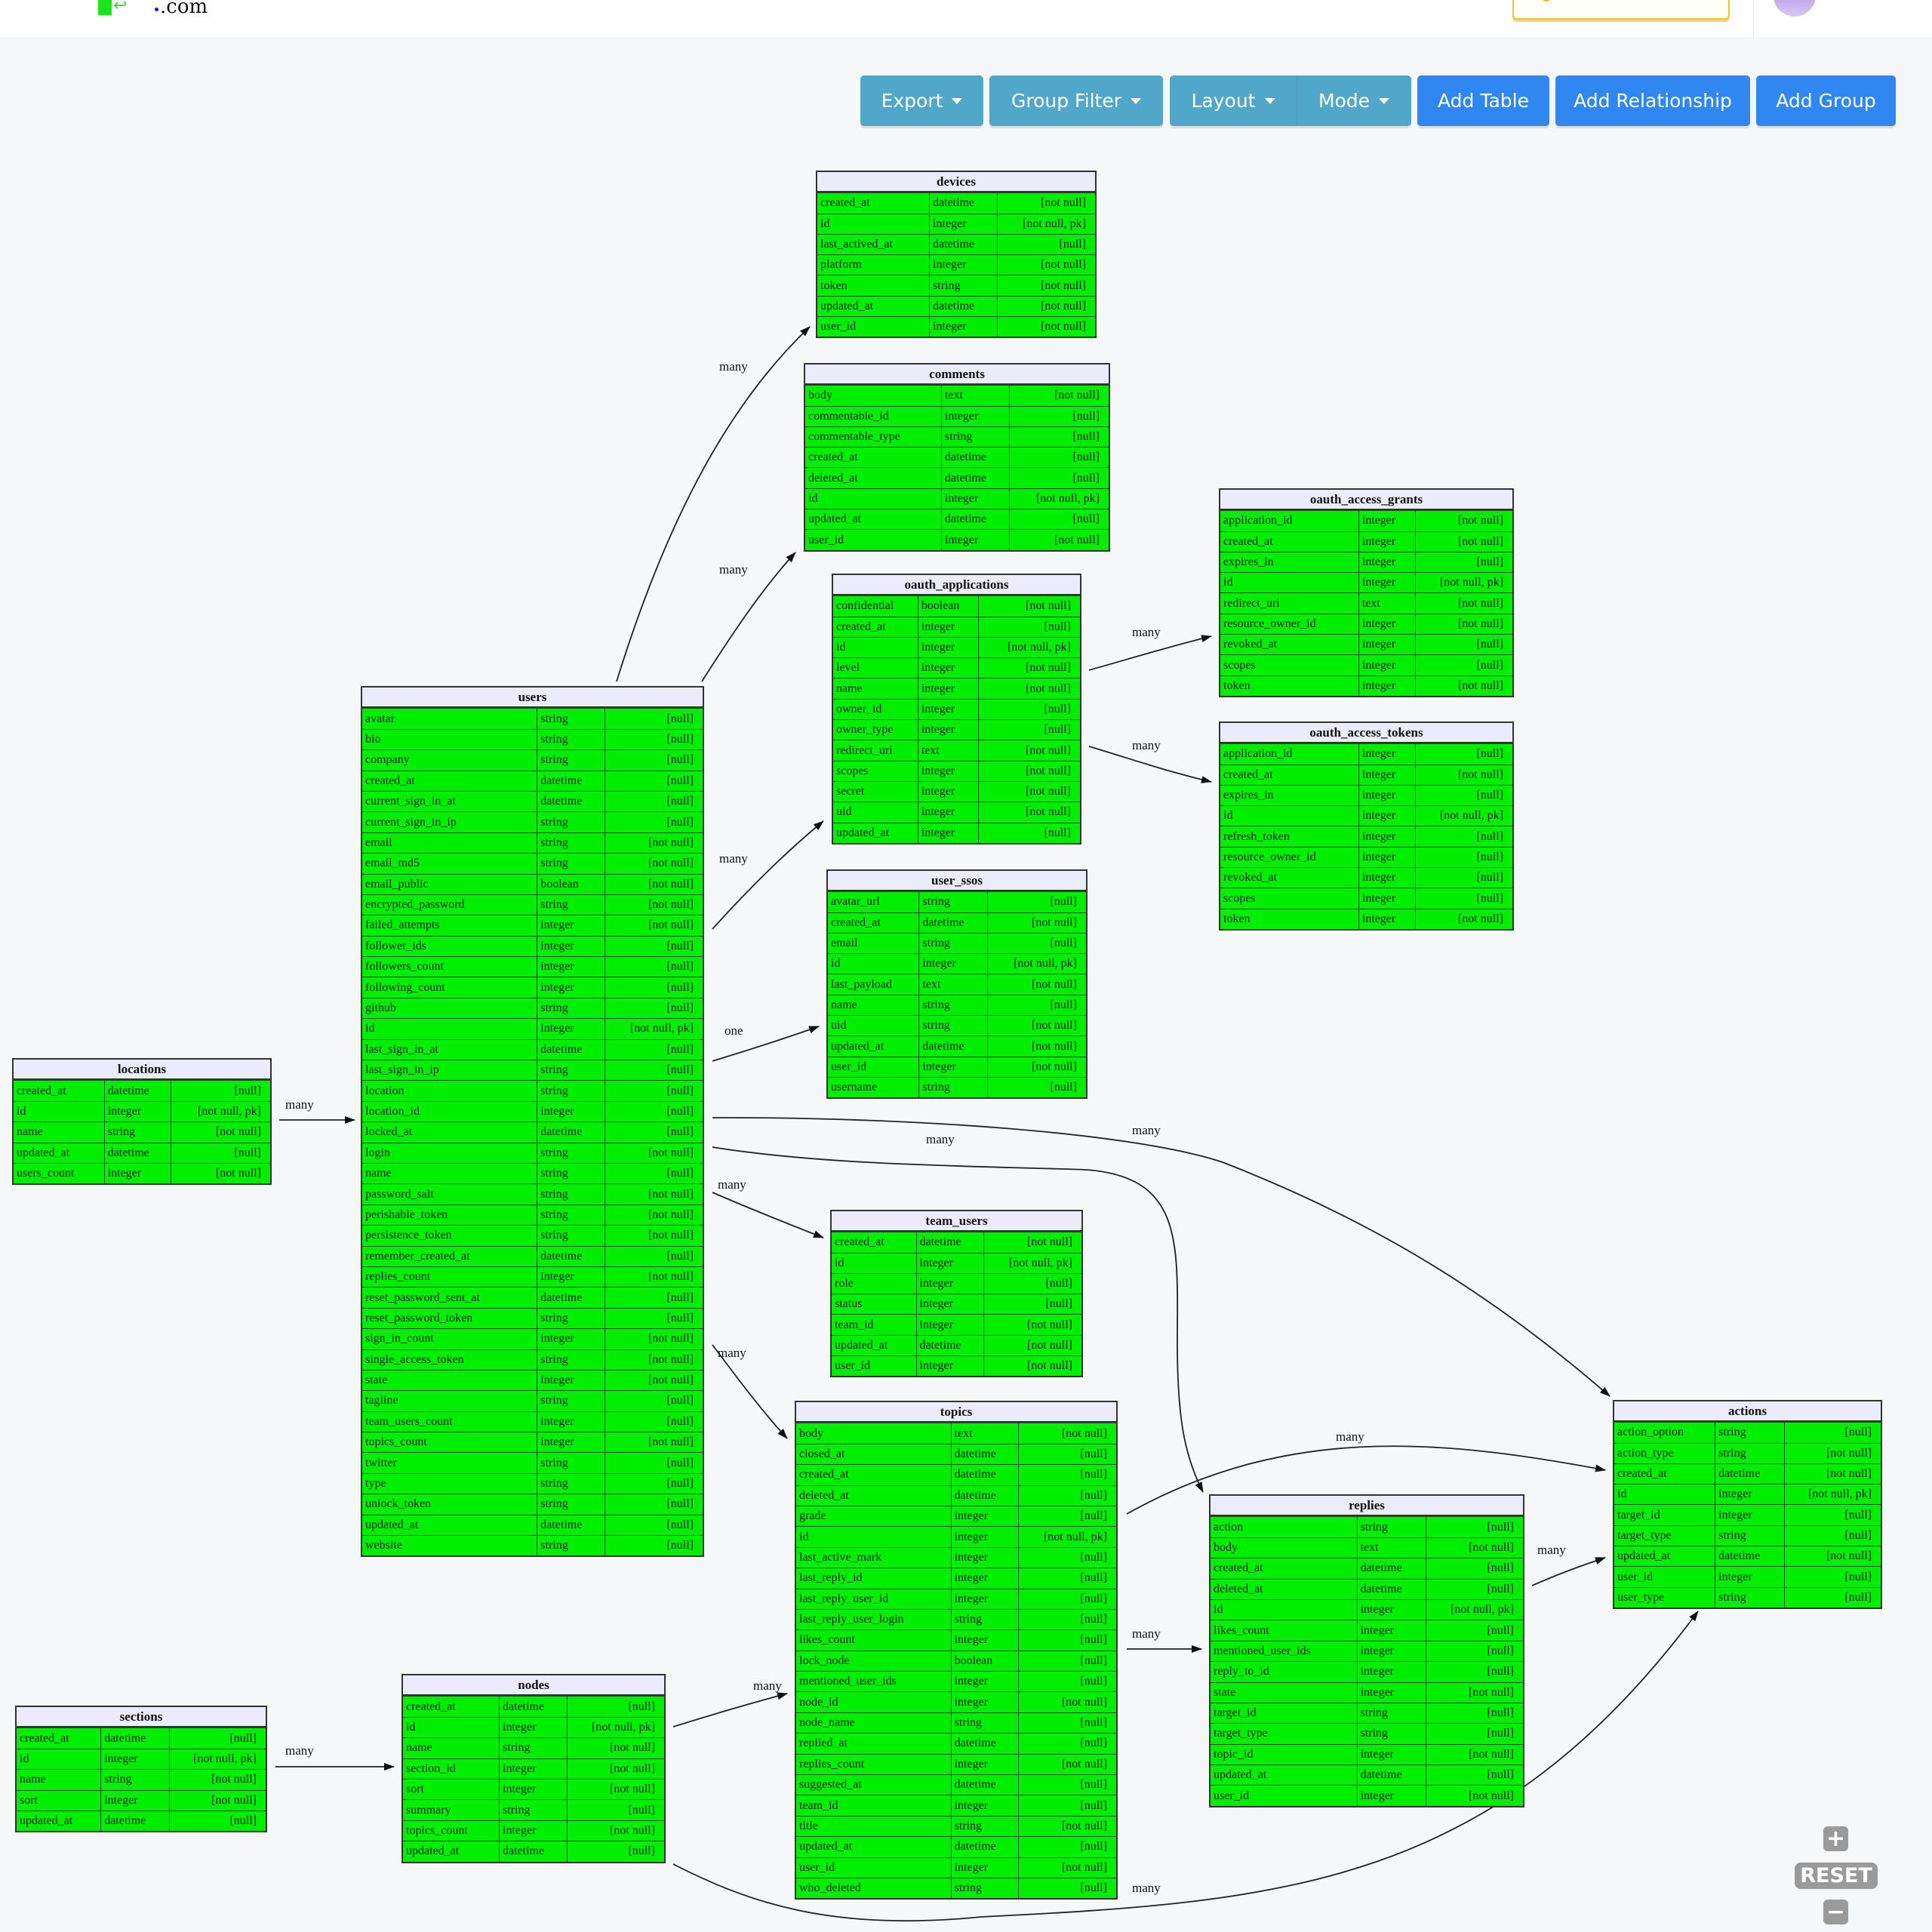  What do you see at coordinates (956, 264) in the screenshot?
I see `table-row: platform integer [not null]` at bounding box center [956, 264].